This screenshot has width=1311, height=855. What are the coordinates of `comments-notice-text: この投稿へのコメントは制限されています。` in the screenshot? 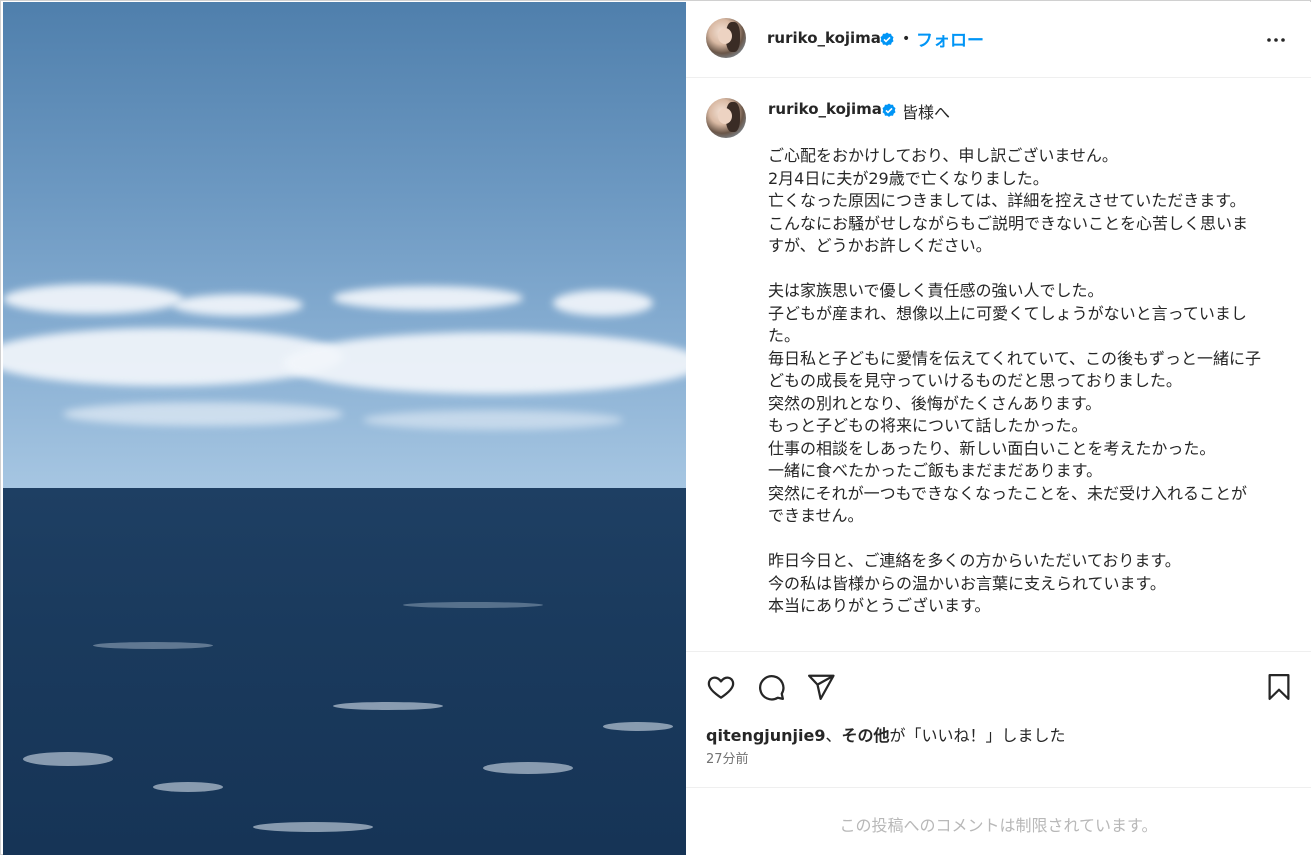 It's located at (998, 825).